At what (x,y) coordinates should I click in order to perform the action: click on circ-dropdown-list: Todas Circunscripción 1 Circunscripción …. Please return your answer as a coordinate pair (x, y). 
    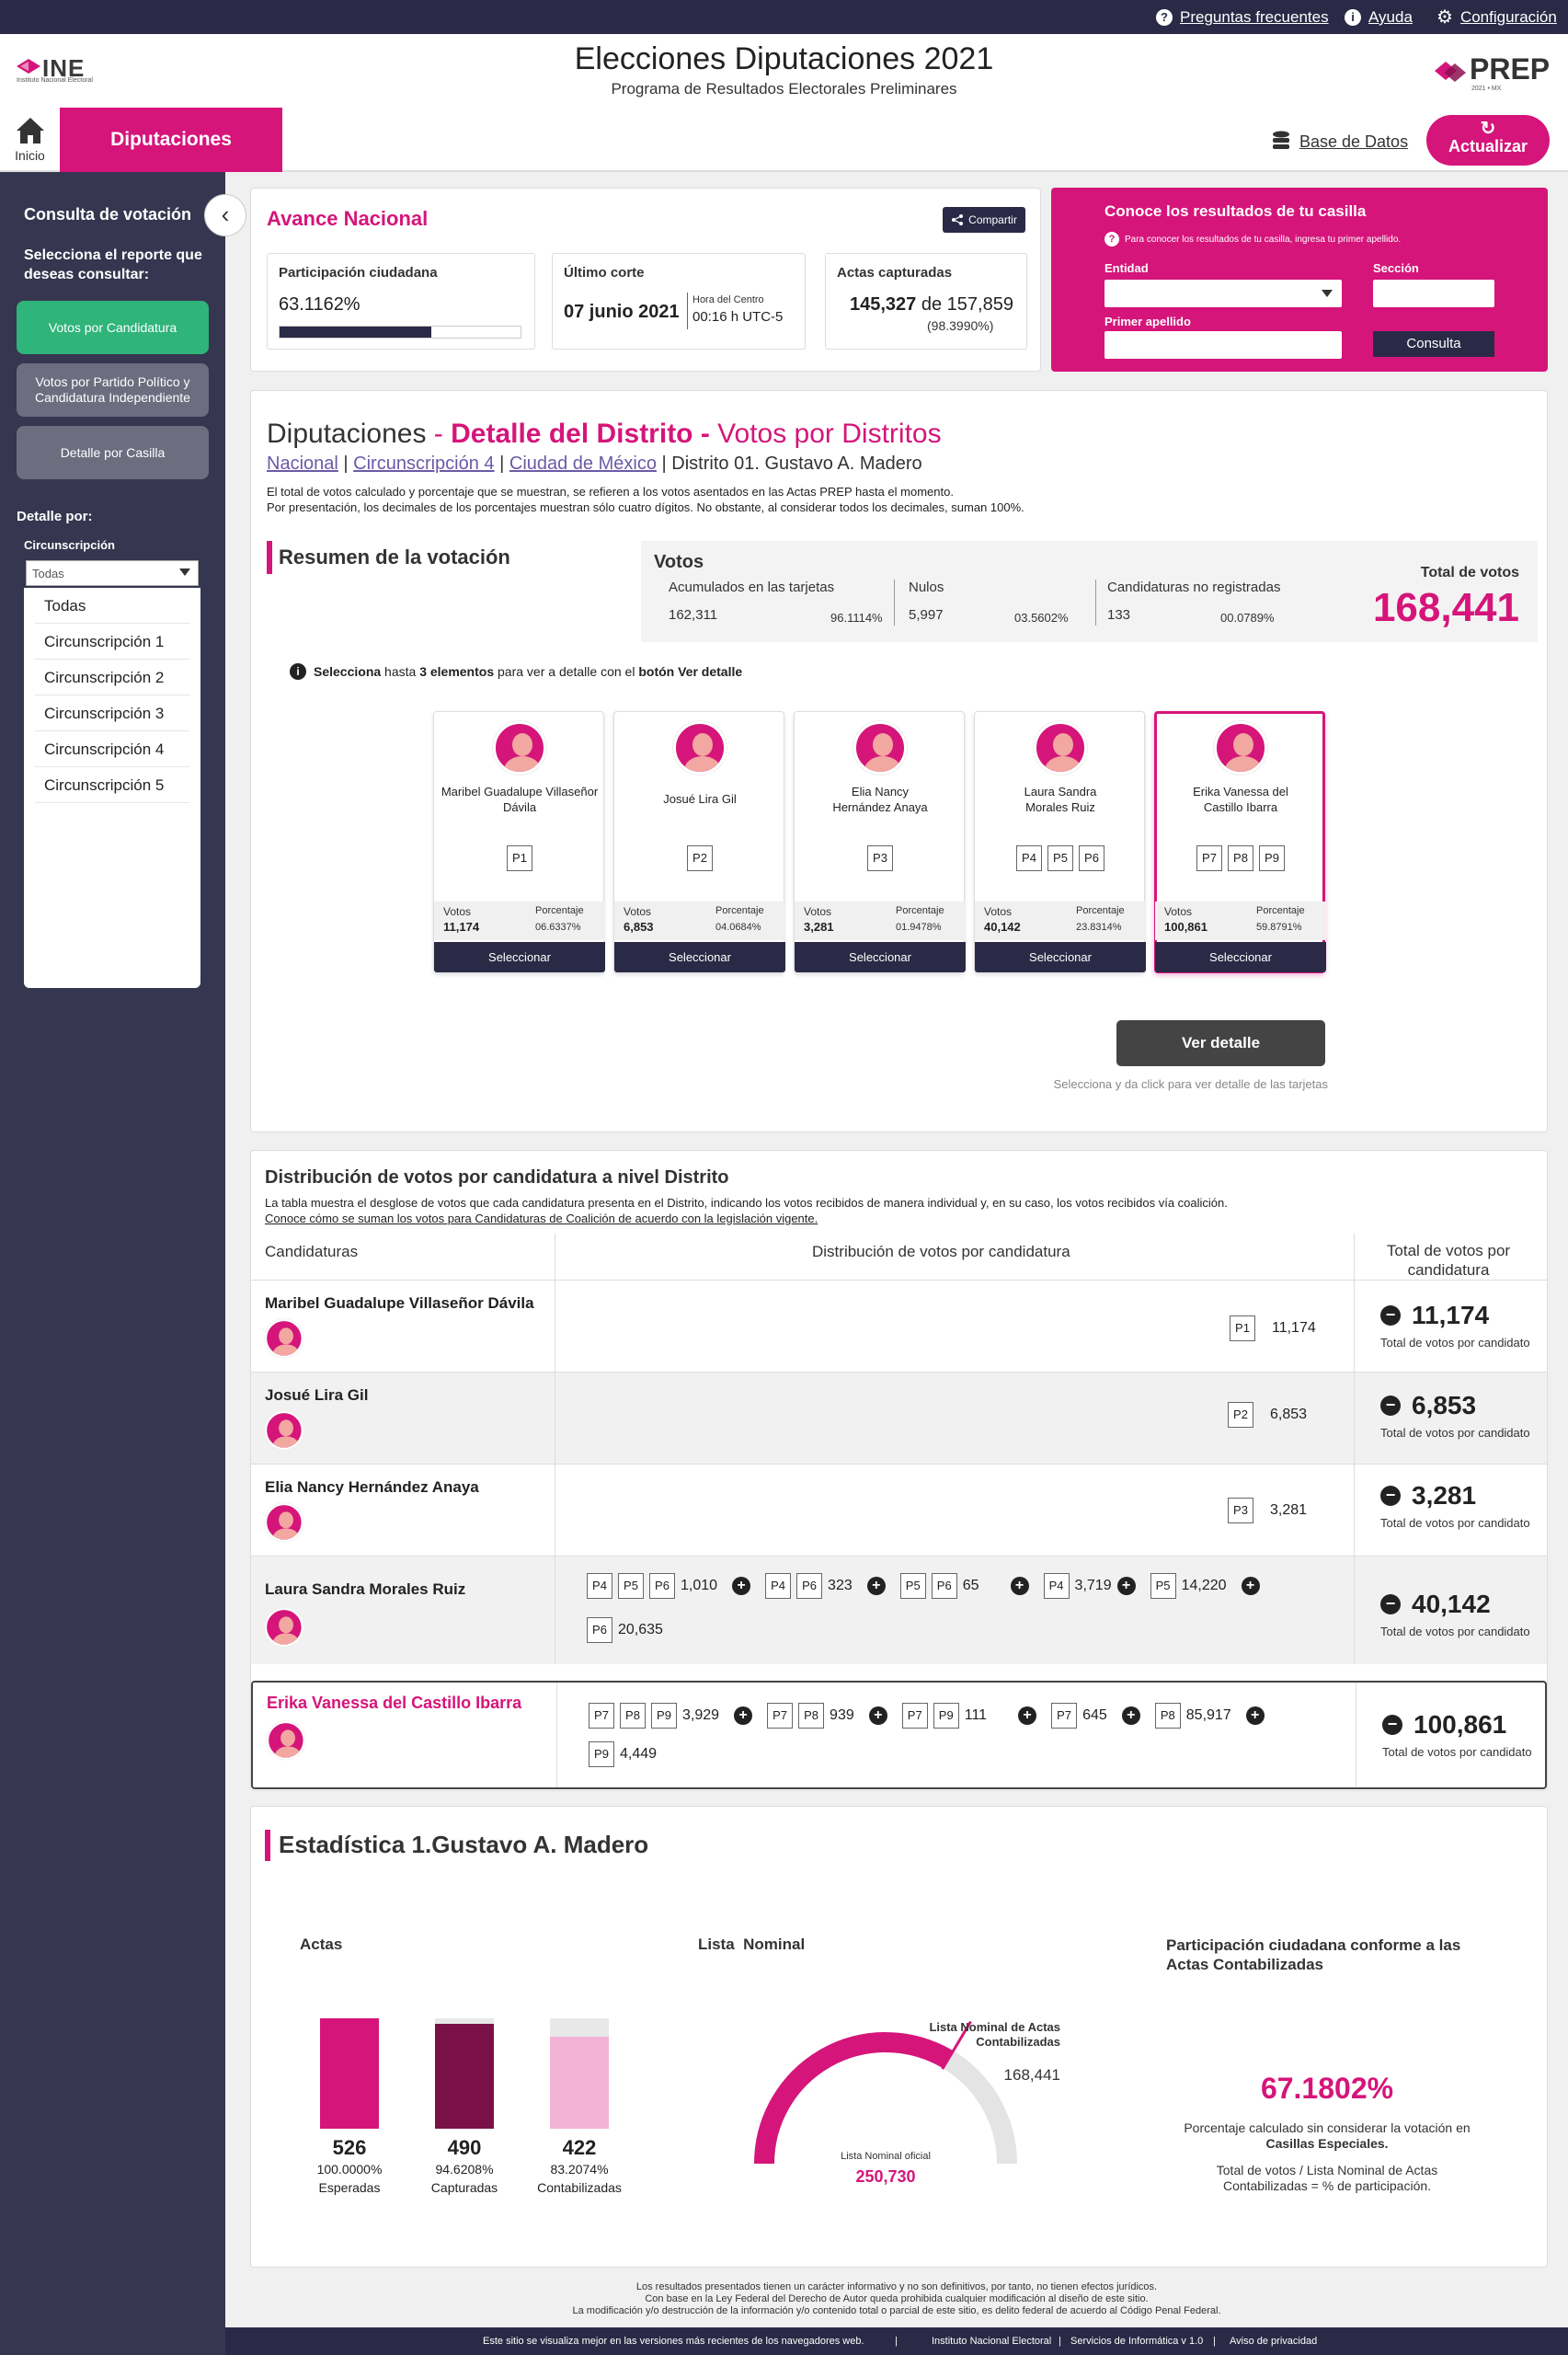
    Looking at the image, I should click on (112, 788).